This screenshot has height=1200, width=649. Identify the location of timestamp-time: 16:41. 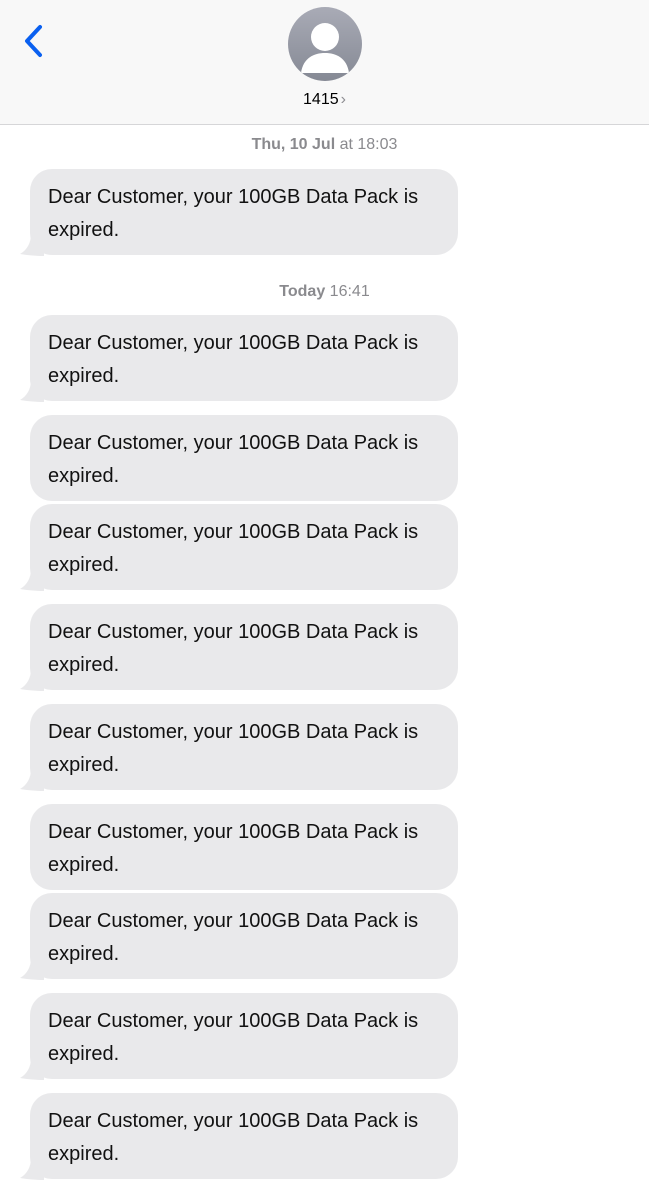
(349, 291).